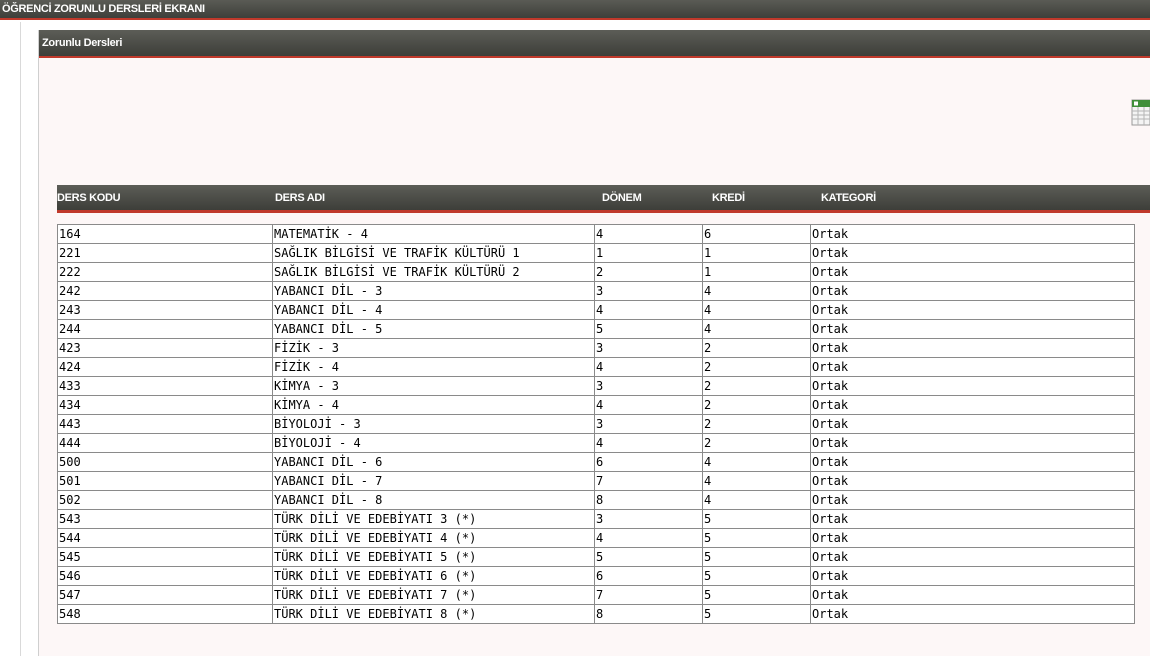 Image resolution: width=1150 pixels, height=656 pixels. I want to click on table-row: 424 FİZİK - 4 4 2 Ortak, so click(596, 367).